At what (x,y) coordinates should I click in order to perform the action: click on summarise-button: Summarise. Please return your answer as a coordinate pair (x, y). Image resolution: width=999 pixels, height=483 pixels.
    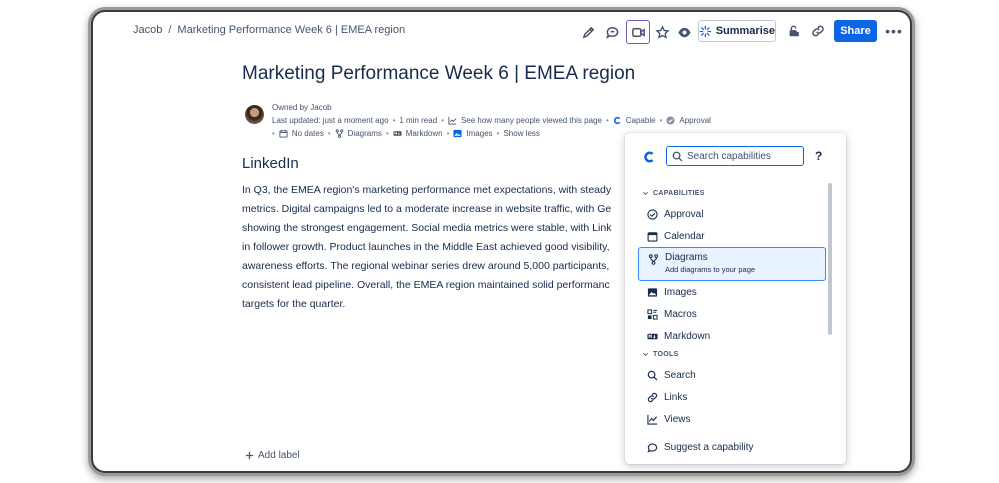
    Looking at the image, I should click on (737, 31).